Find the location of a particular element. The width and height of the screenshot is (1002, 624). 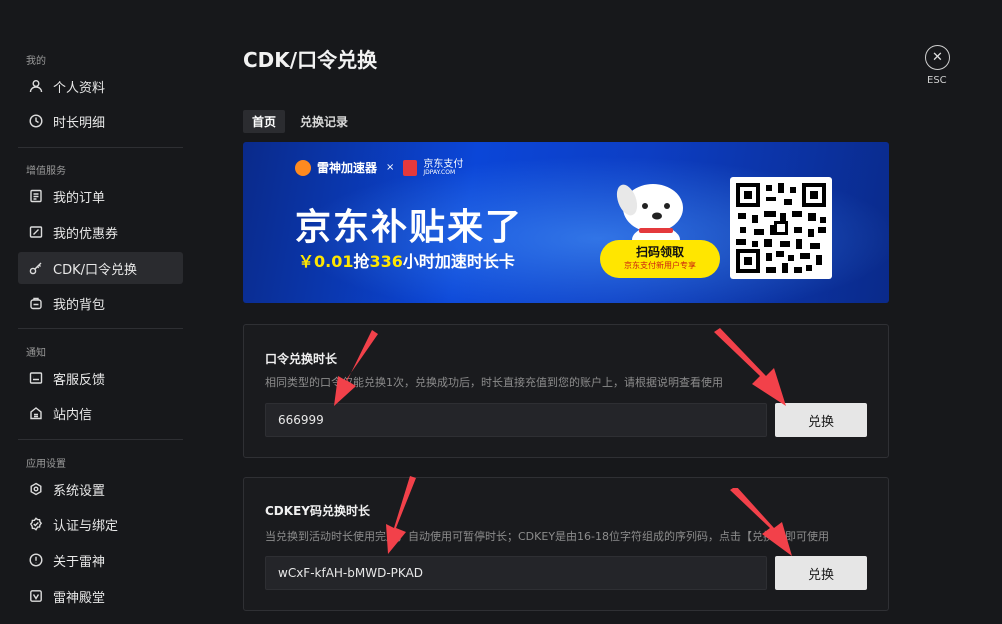

sidebar-item-about: 关于雷神 is located at coordinates (100, 560).